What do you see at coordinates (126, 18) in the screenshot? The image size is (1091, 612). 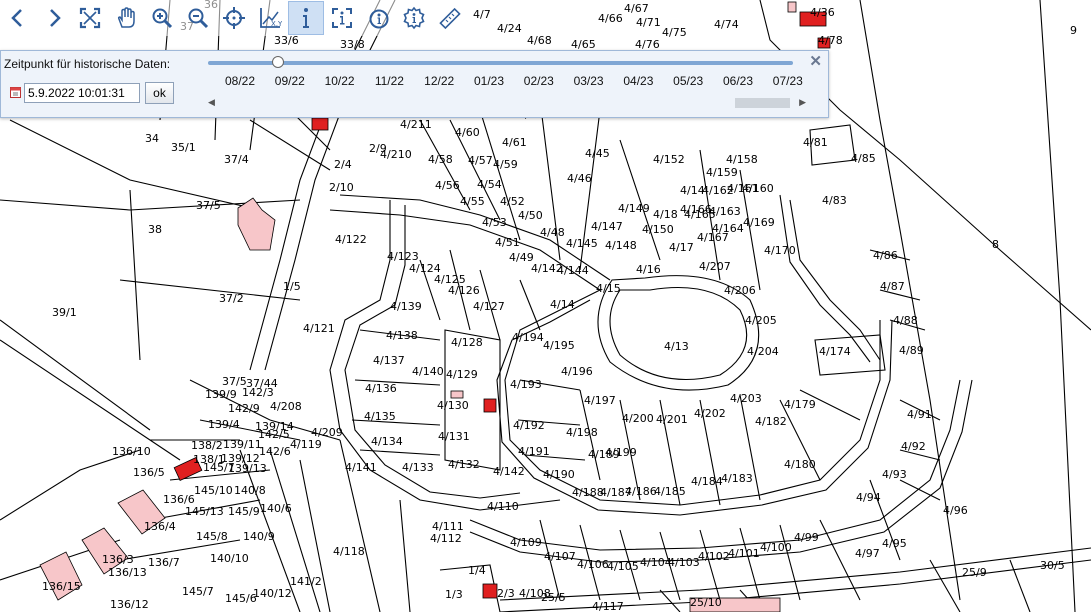 I see `pan-button` at bounding box center [126, 18].